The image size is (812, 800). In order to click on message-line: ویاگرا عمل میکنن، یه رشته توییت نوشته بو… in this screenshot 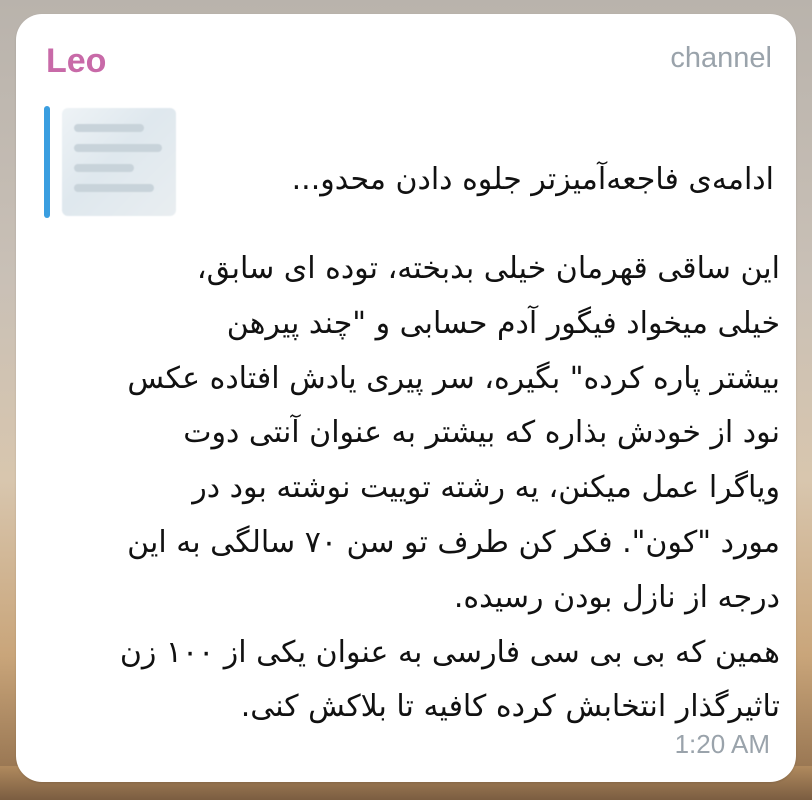, I will do `click(486, 488)`.